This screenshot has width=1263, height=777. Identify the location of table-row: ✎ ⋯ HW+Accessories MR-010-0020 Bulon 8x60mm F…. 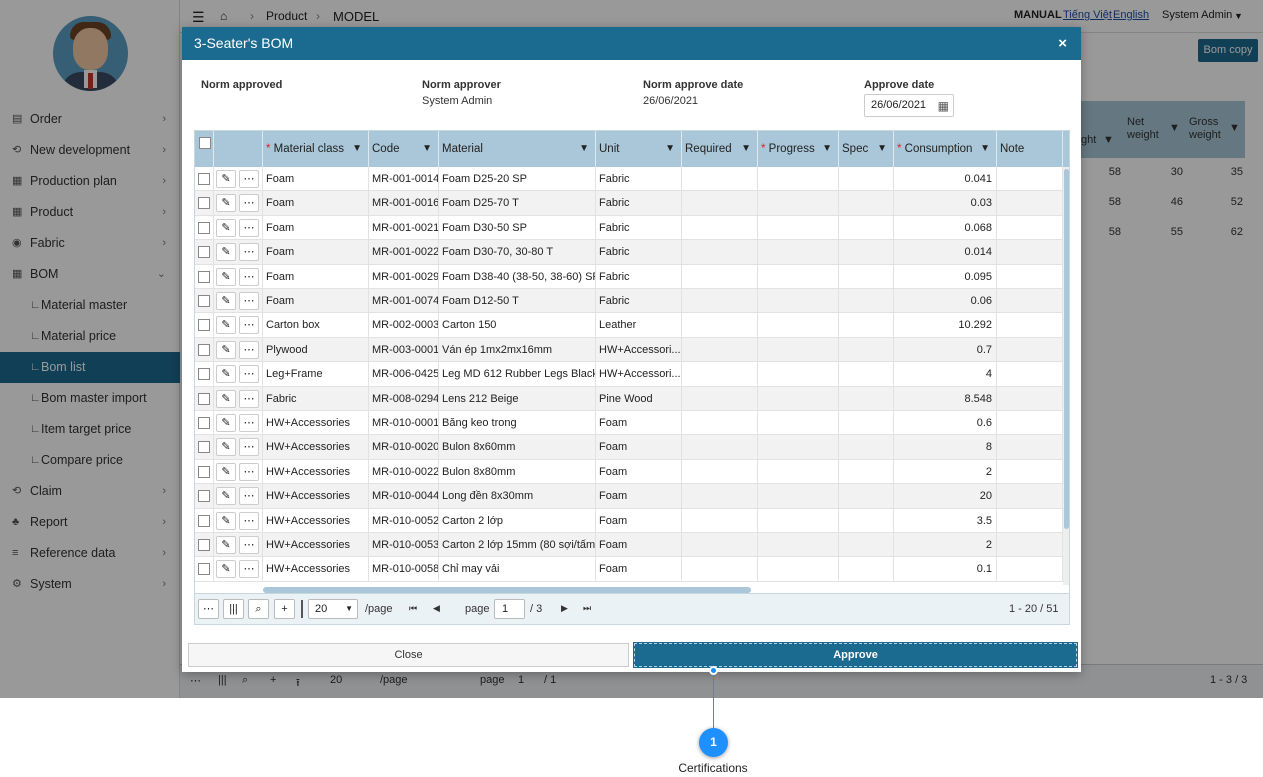
(629, 447).